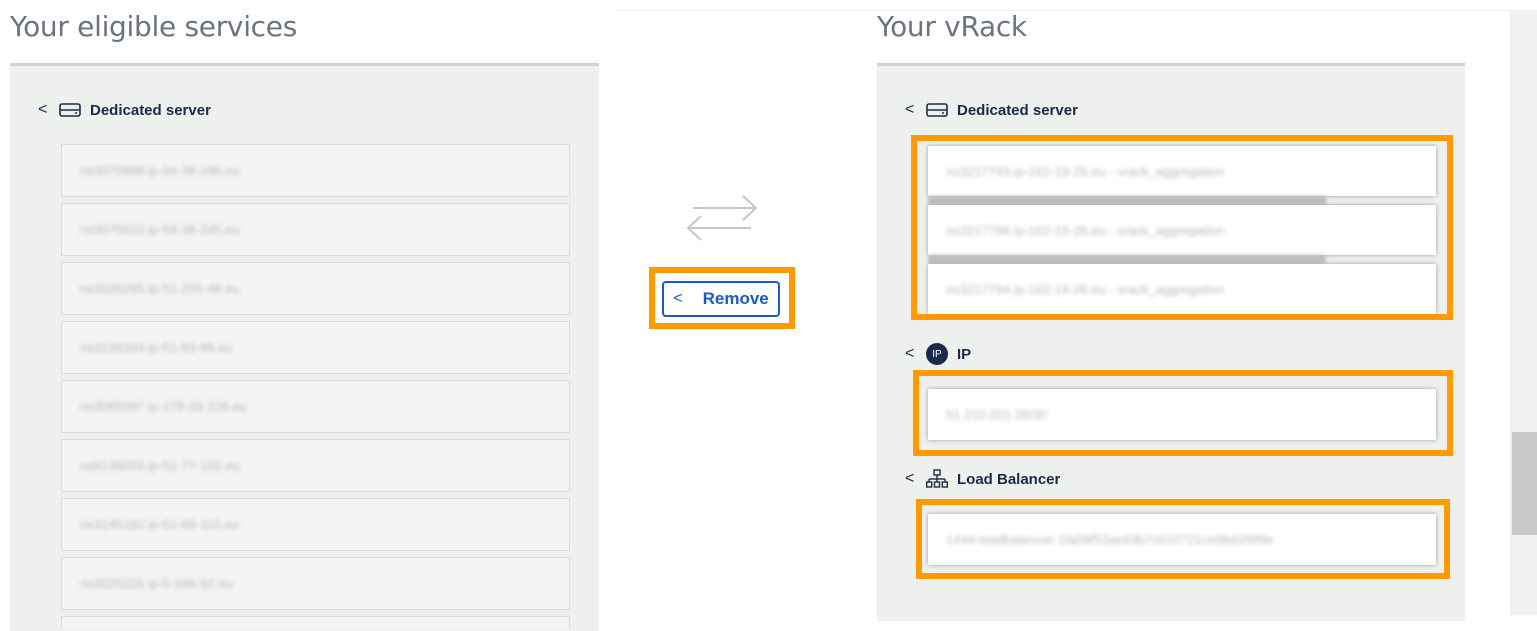 The image size is (1537, 631). What do you see at coordinates (160, 229) in the screenshot?
I see `list-item-label: ns3070022.ip-54-38-245.eu` at bounding box center [160, 229].